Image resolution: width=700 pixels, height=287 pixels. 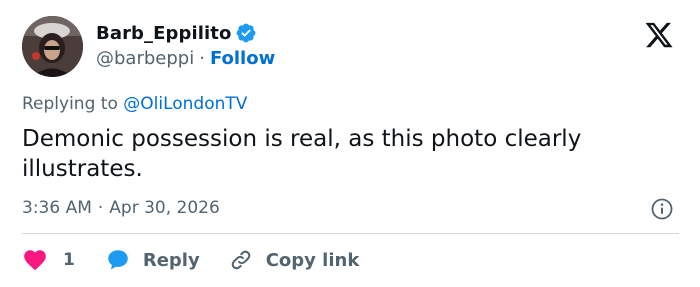 What do you see at coordinates (241, 260) in the screenshot?
I see `link-icon` at bounding box center [241, 260].